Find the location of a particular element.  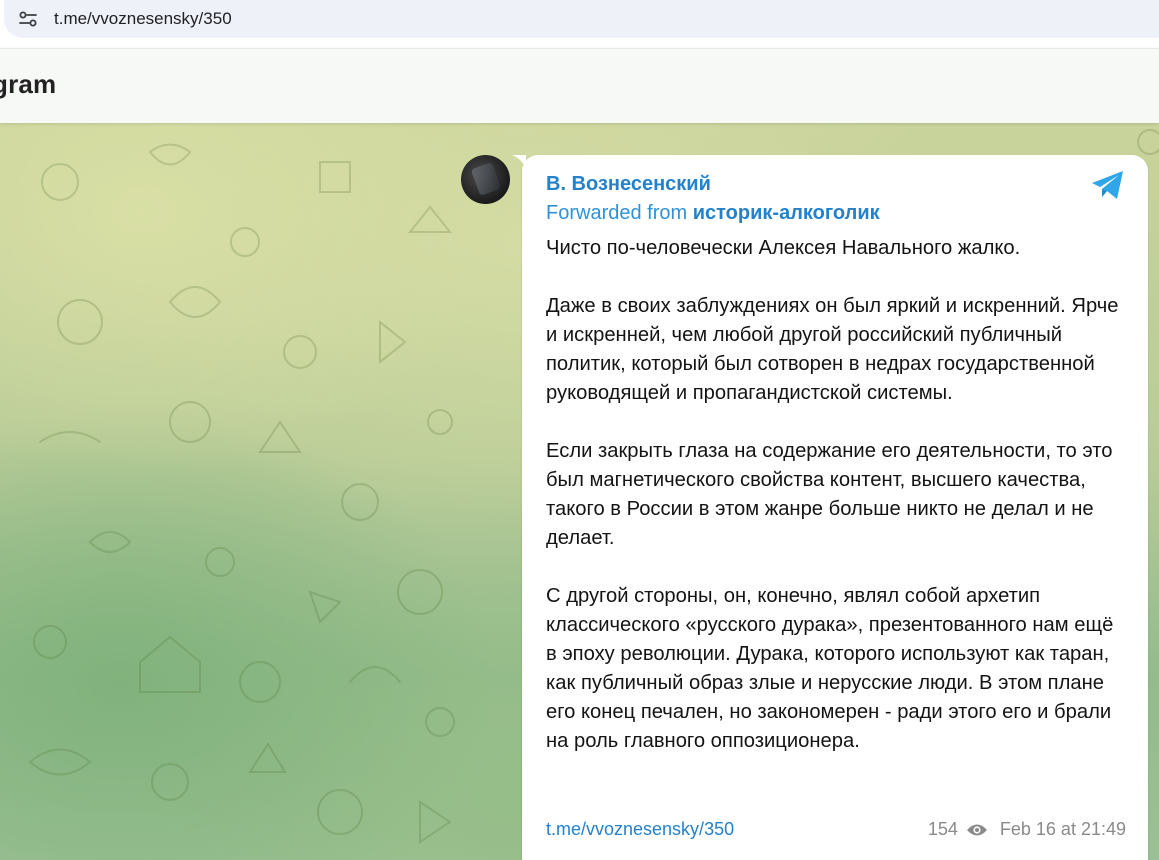

site-settings-icon is located at coordinates (28, 19).